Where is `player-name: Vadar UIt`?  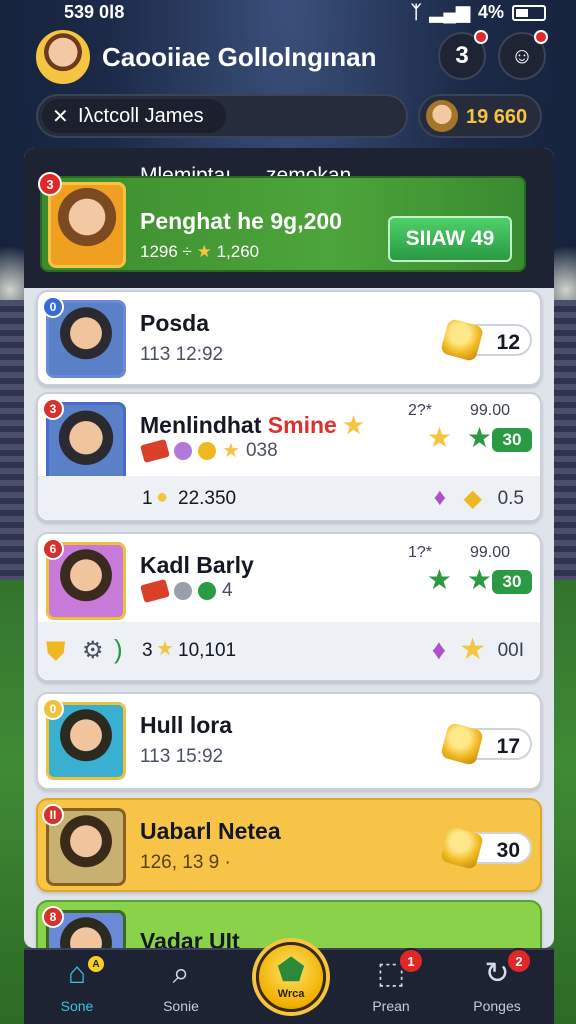 player-name: Vadar UIt is located at coordinates (190, 938).